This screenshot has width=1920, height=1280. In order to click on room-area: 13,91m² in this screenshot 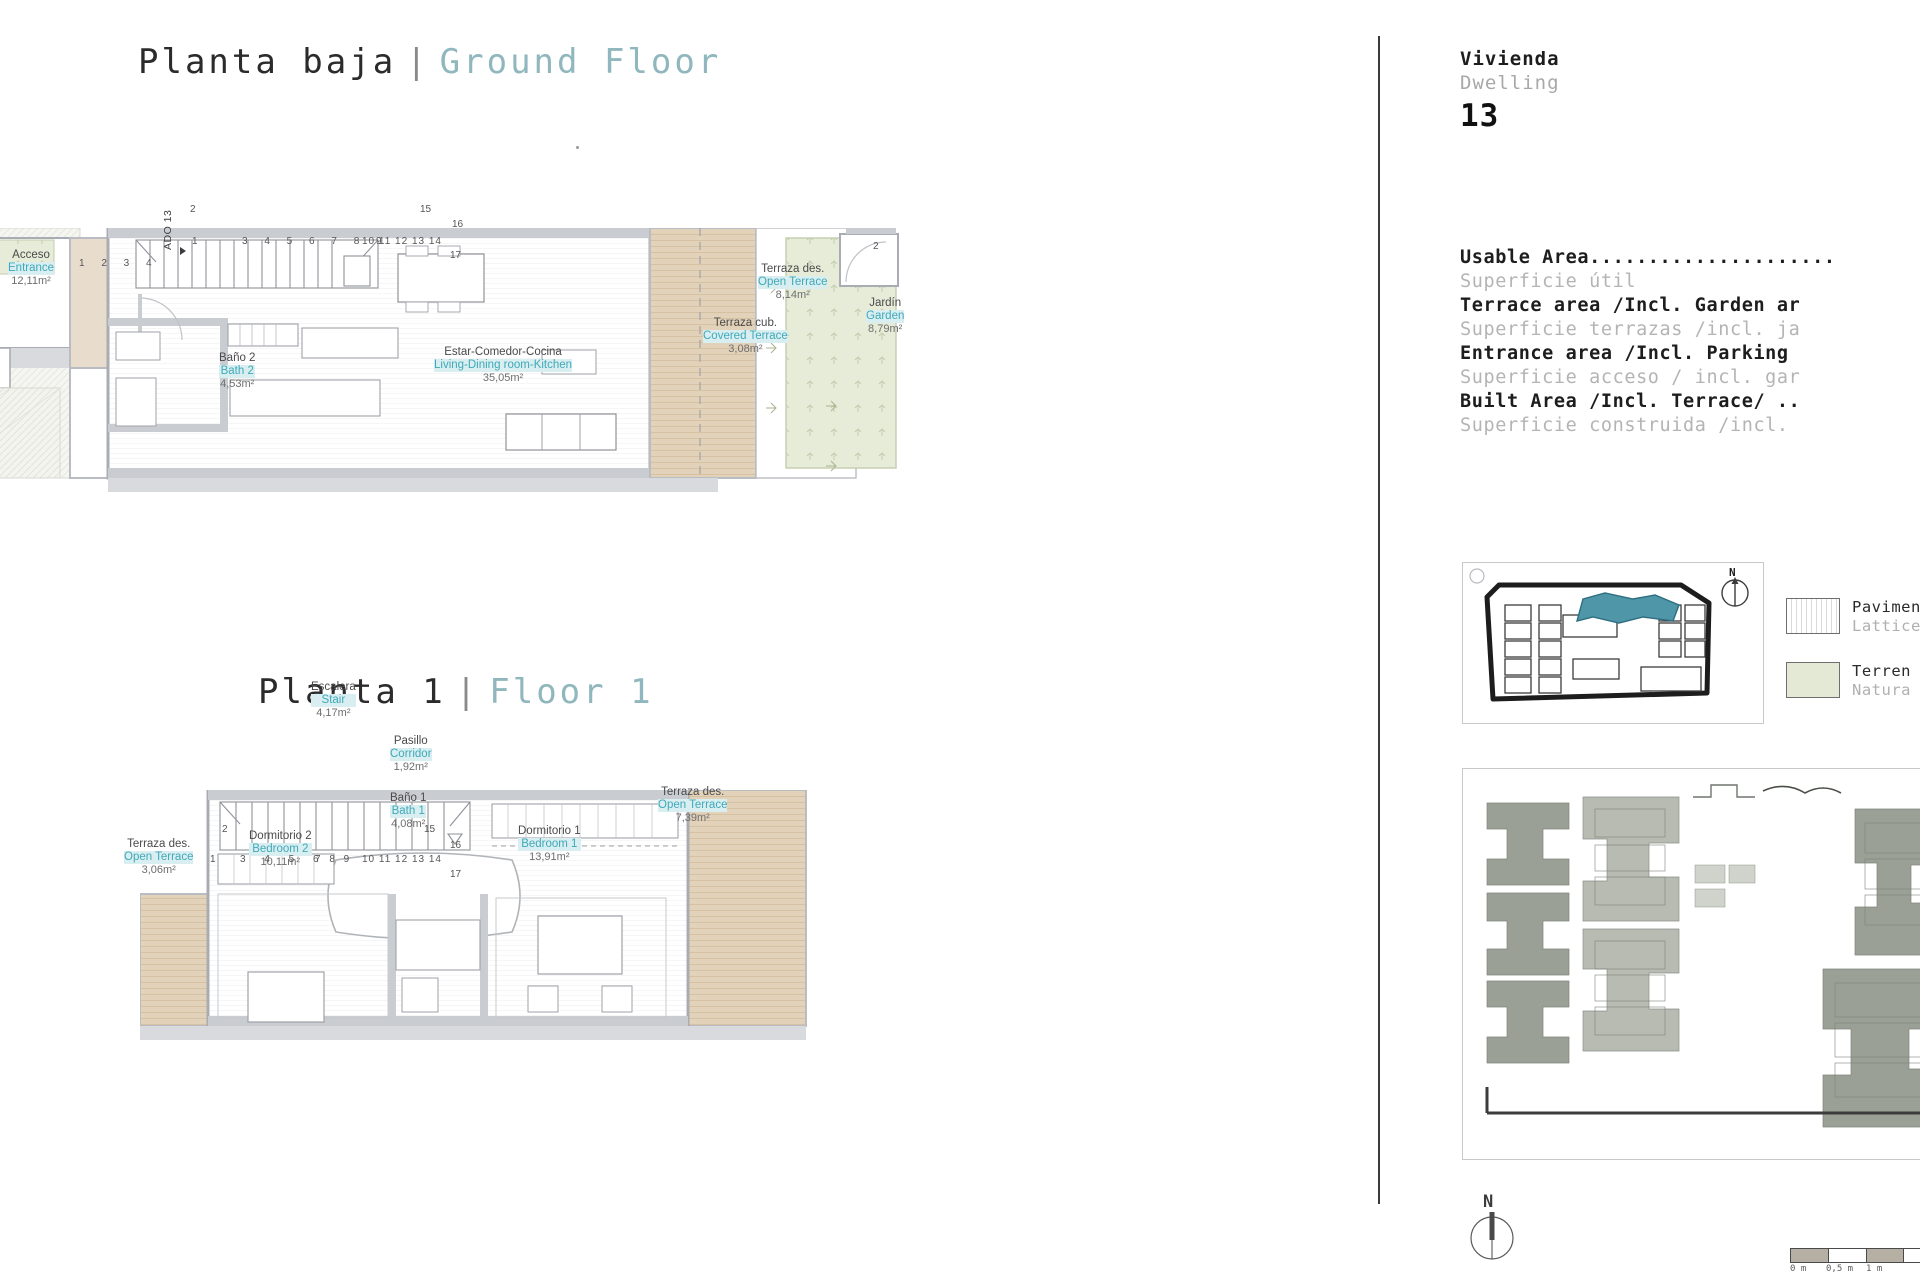, I will do `click(549, 856)`.